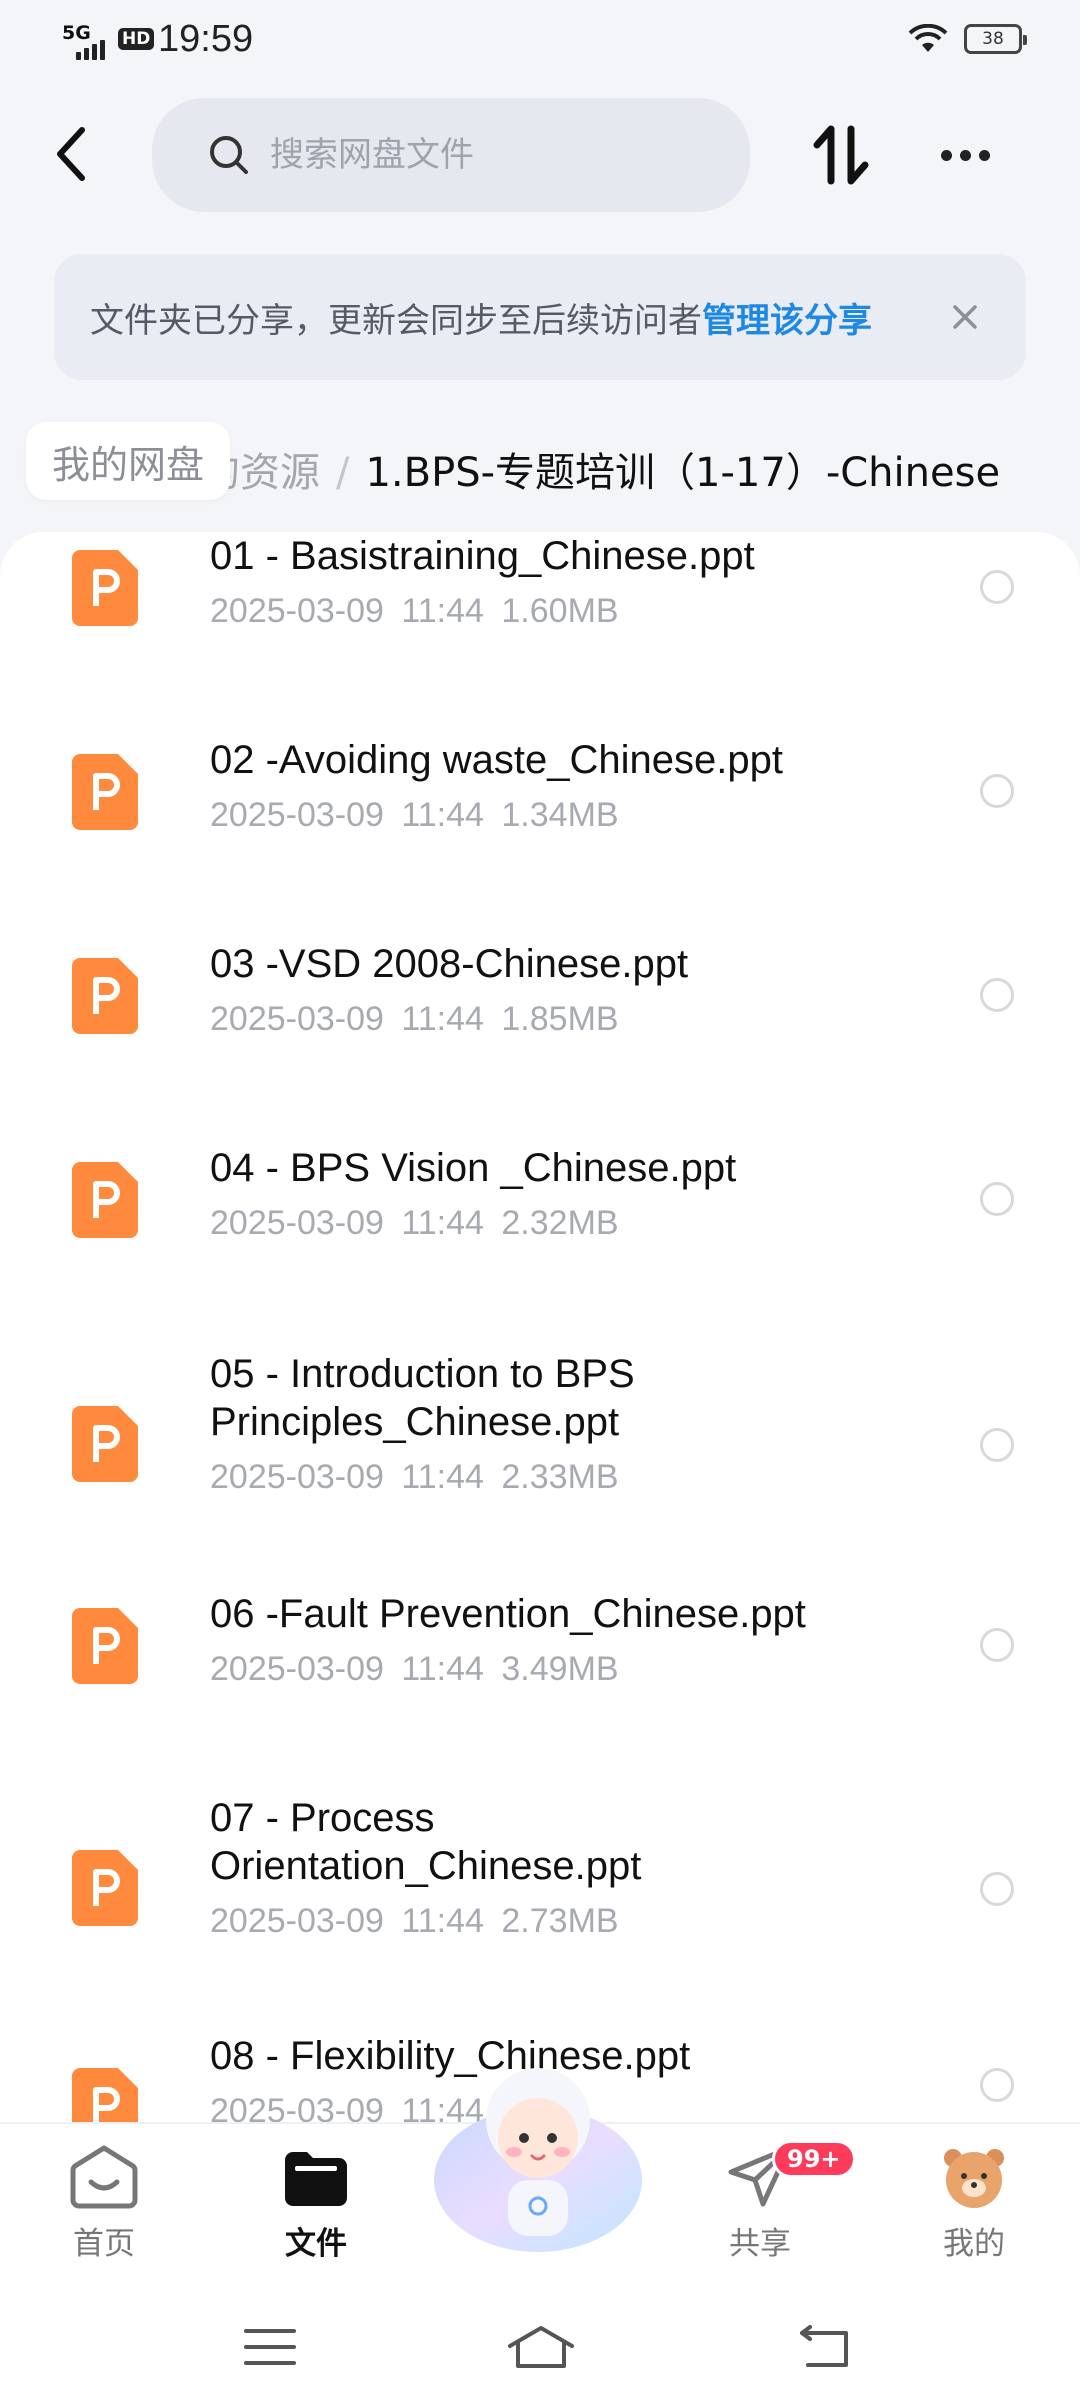  I want to click on nav-files-label: 文件, so click(316, 2244).